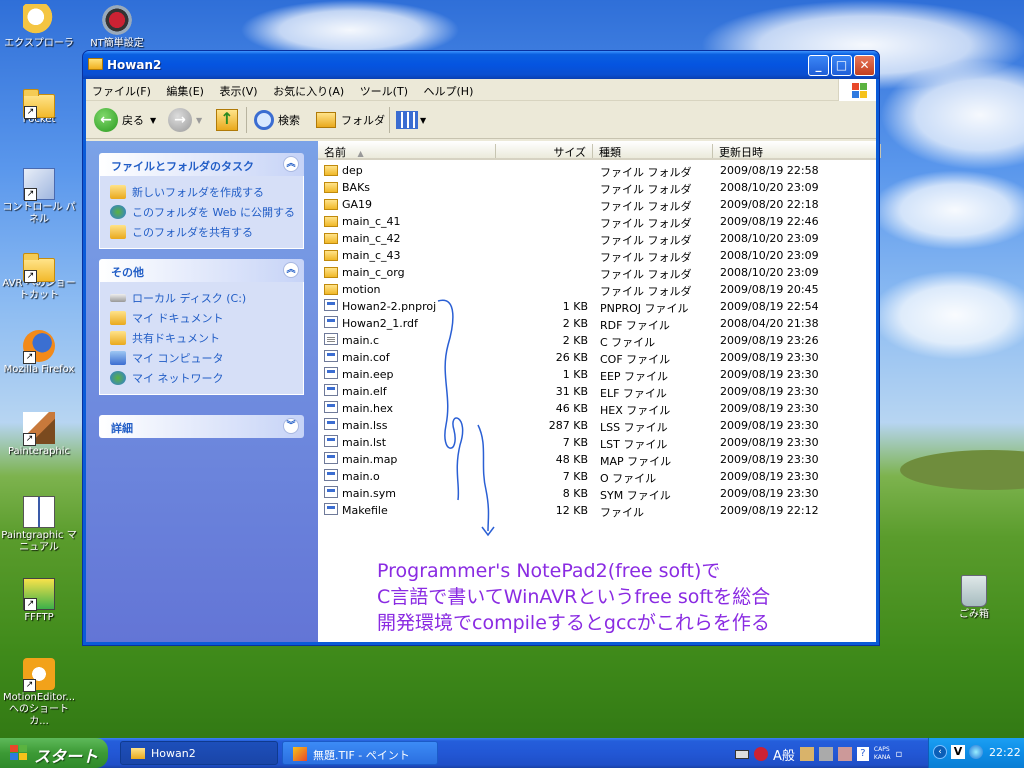 The width and height of the screenshot is (1024, 768). Describe the element at coordinates (598, 374) in the screenshot. I see `file-row: main.eep 1 KB EEP ファイル 2009/08/19 23:30` at that location.